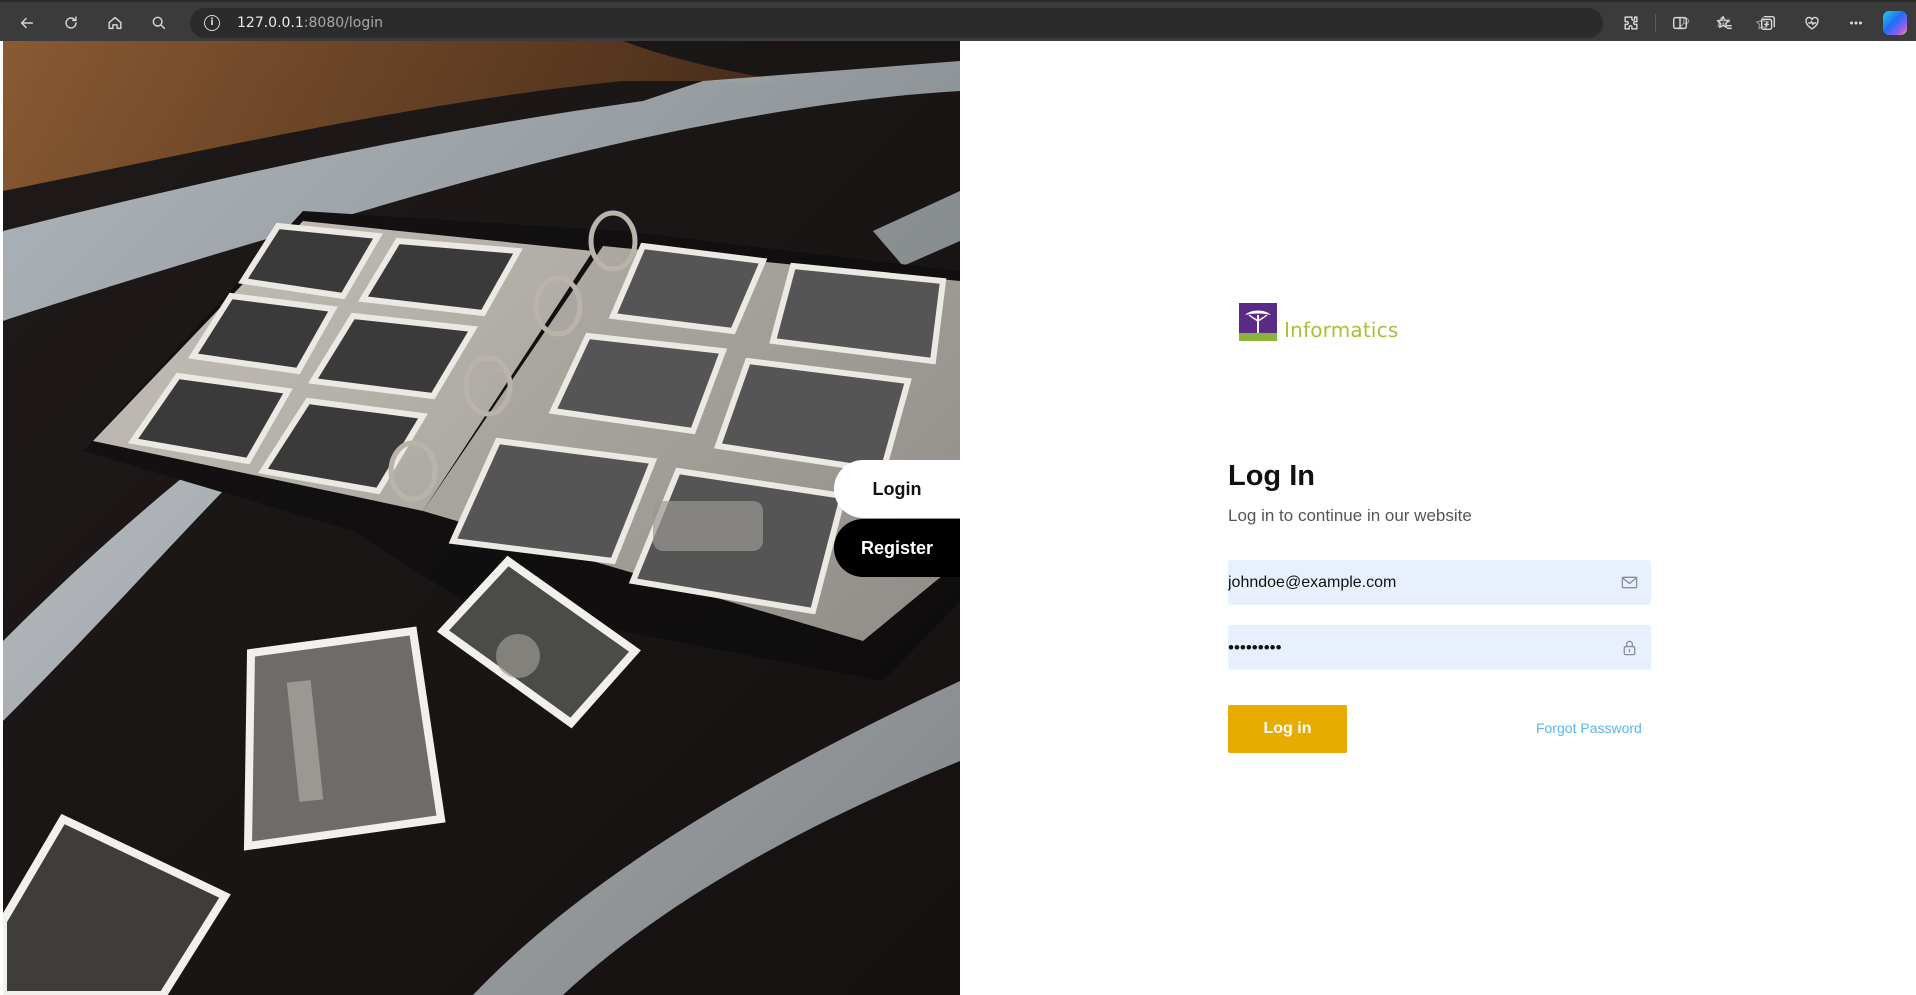 Image resolution: width=1916 pixels, height=995 pixels. I want to click on password-input, so click(1423, 647).